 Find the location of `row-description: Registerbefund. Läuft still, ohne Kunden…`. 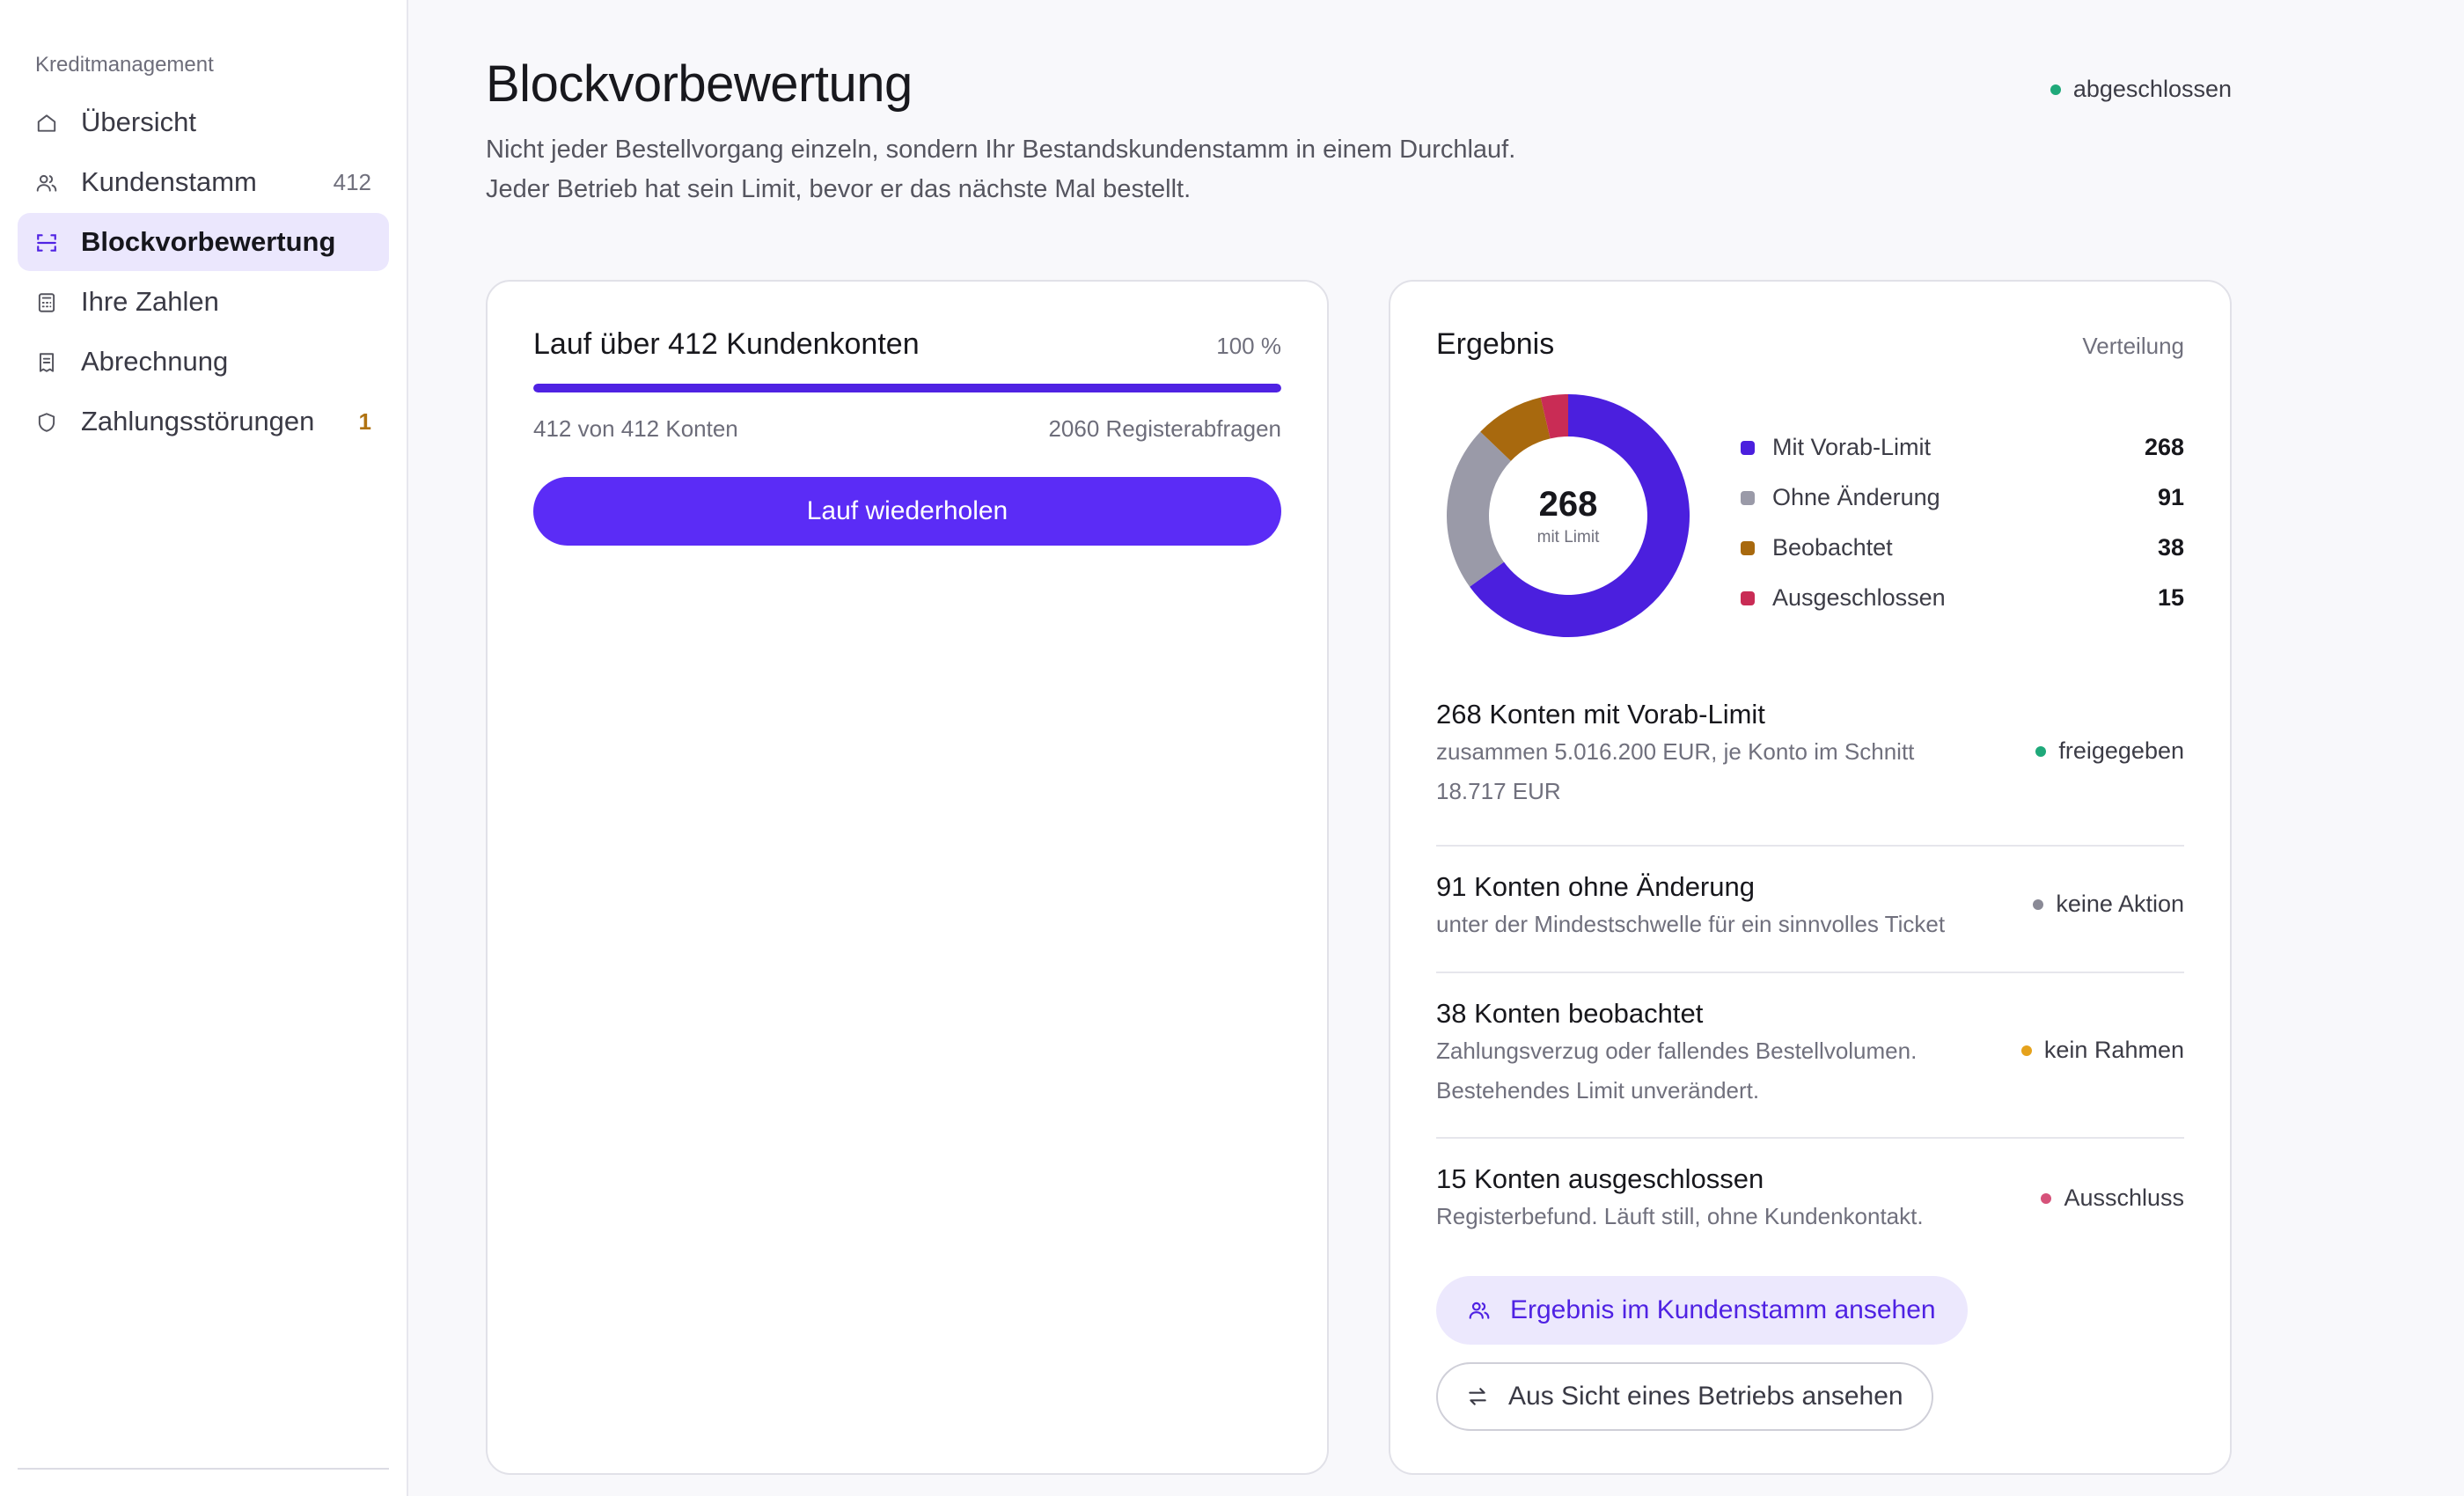

row-description: Registerbefund. Läuft still, ohne Kunden… is located at coordinates (1680, 1216).